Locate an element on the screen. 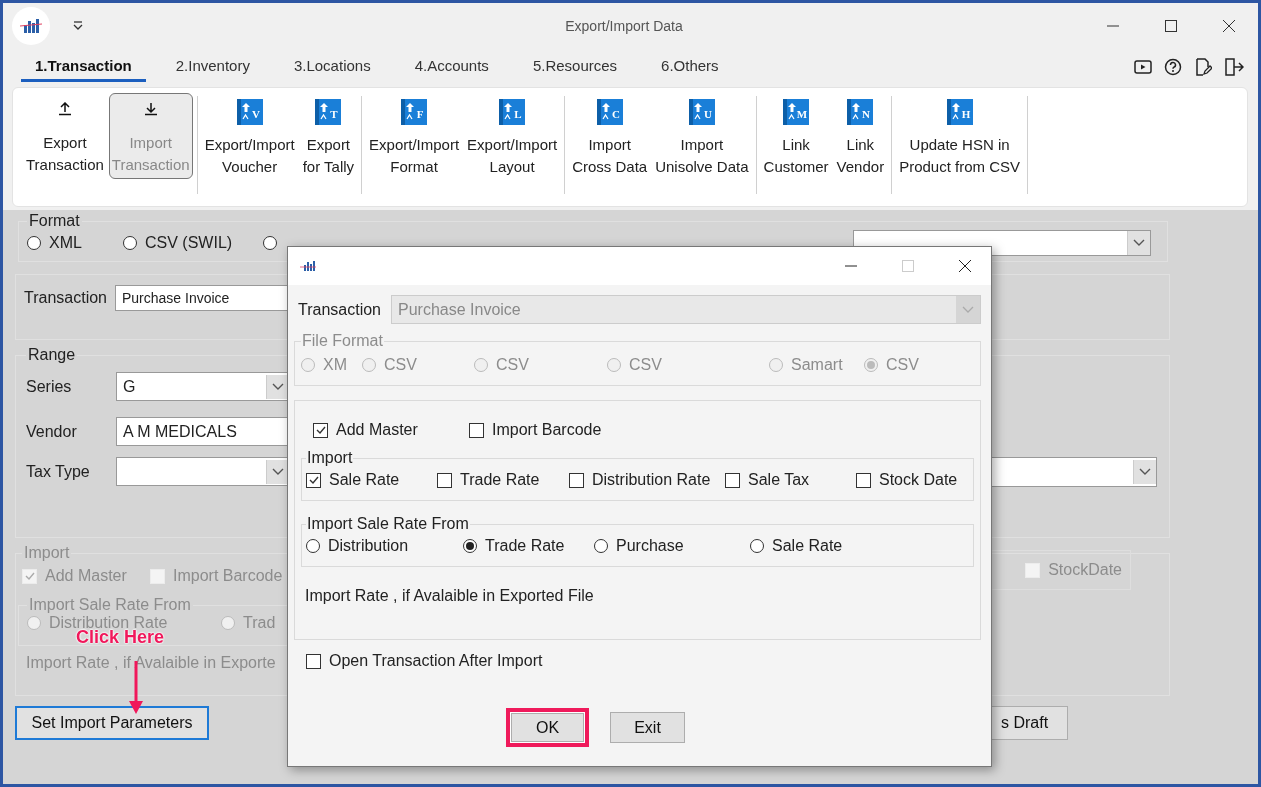 The height and width of the screenshot is (787, 1261). tab: 3.Locations is located at coordinates (332, 66).